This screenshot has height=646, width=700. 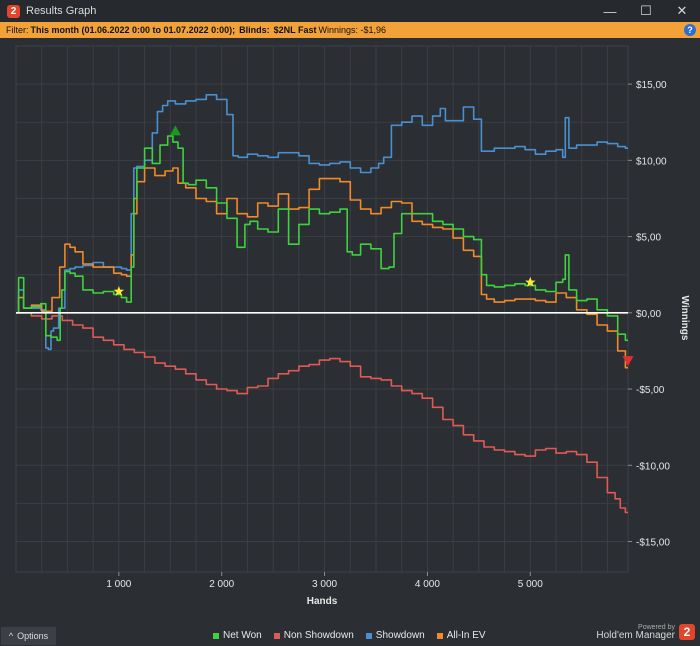 What do you see at coordinates (254, 30) in the screenshot?
I see `filter-blinds-label: Blinds:` at bounding box center [254, 30].